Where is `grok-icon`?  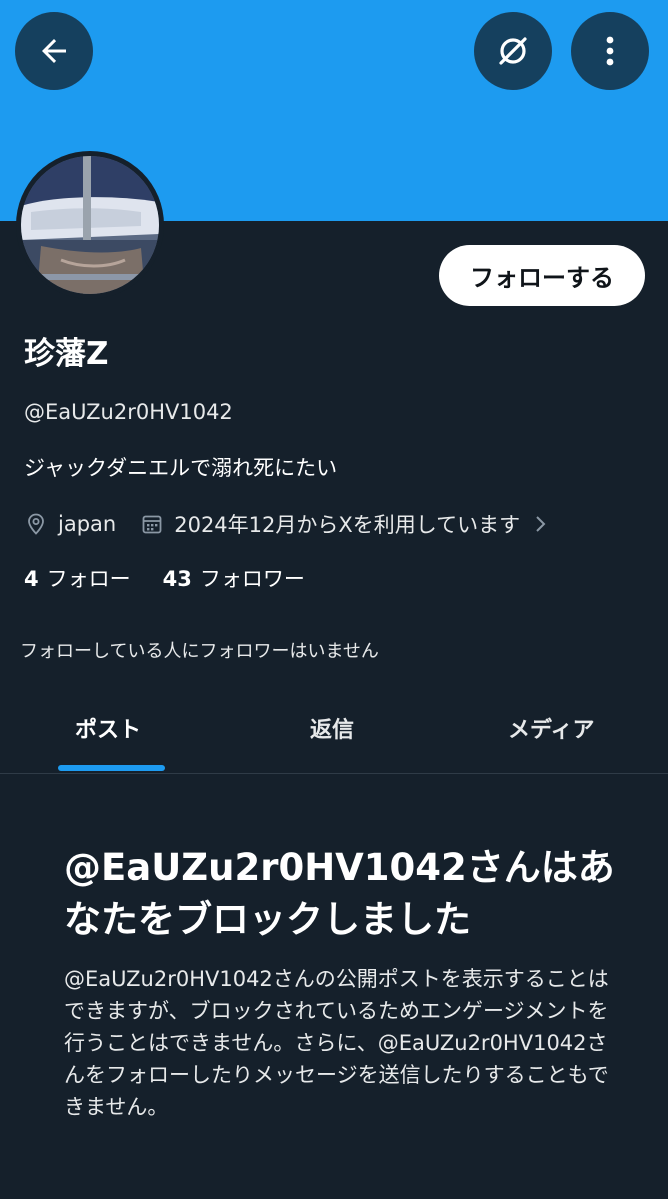
grok-icon is located at coordinates (513, 51).